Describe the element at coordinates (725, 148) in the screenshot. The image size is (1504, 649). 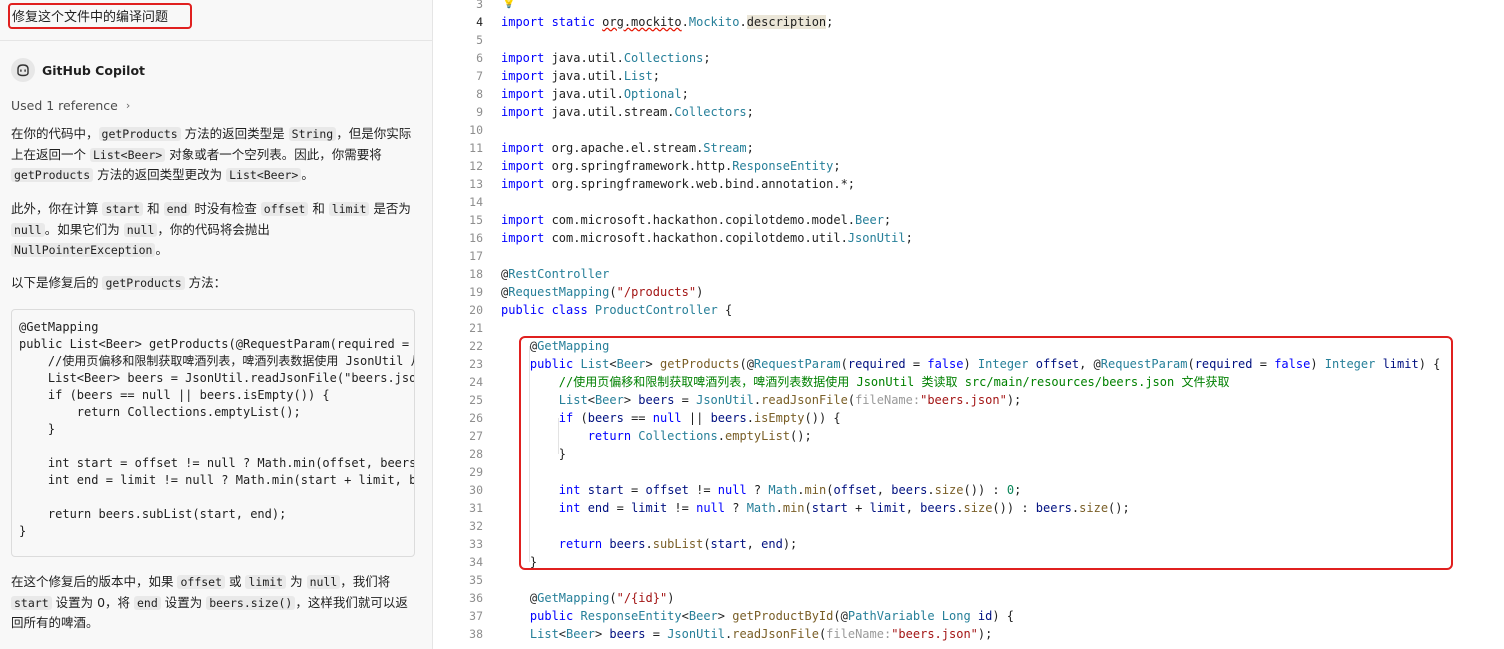
I see `code-token: Stream` at that location.